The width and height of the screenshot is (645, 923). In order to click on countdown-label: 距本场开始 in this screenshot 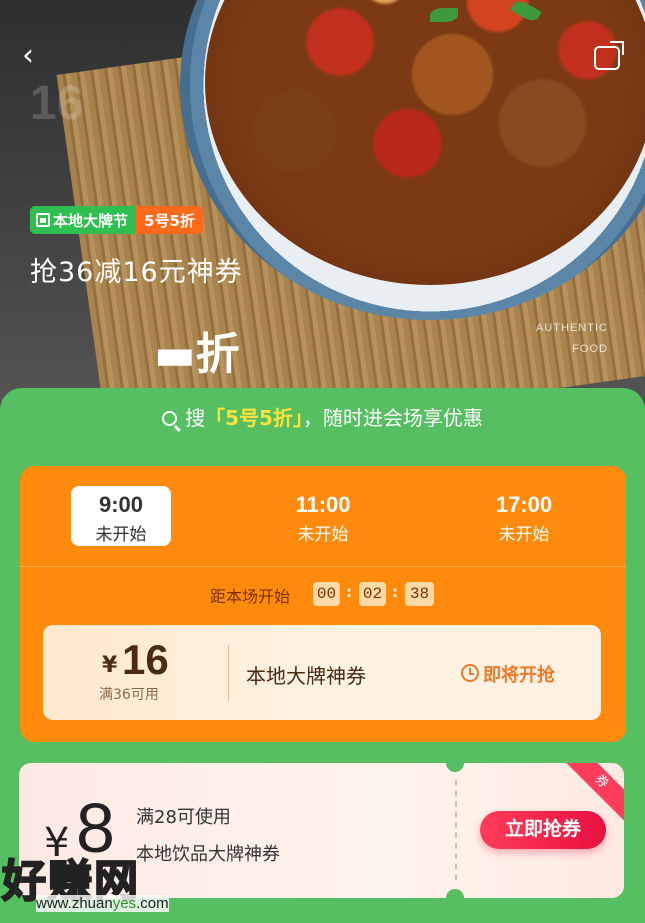, I will do `click(250, 596)`.